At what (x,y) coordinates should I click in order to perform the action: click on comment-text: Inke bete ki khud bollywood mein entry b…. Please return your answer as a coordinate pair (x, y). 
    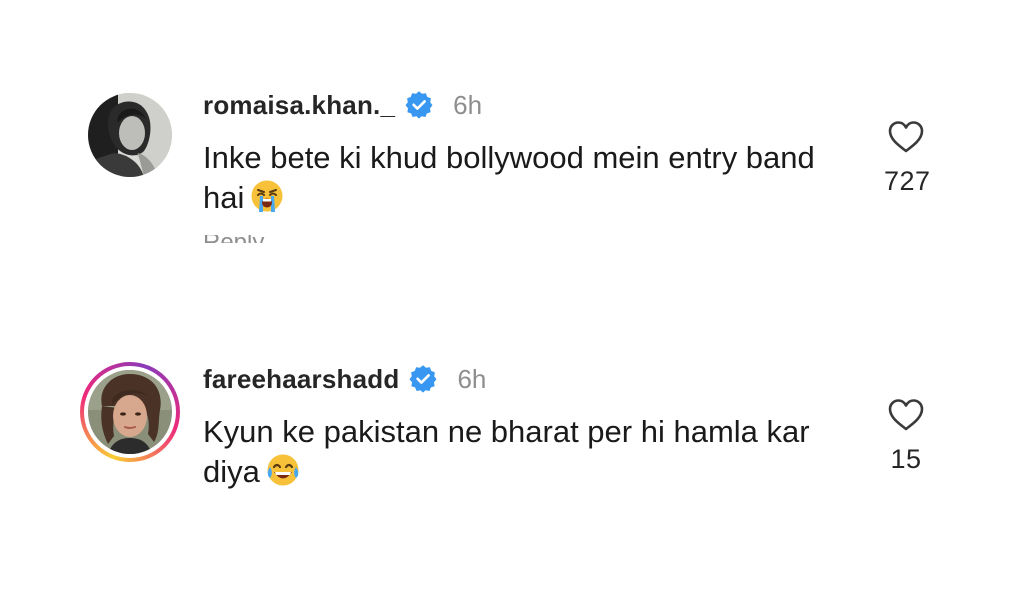
    Looking at the image, I should click on (513, 178).